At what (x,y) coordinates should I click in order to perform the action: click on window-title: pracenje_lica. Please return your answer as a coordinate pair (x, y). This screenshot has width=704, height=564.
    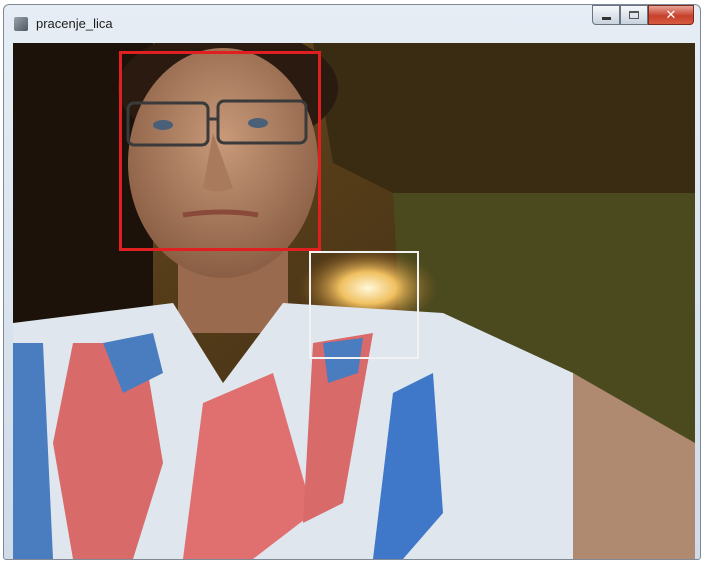
    Looking at the image, I should click on (74, 23).